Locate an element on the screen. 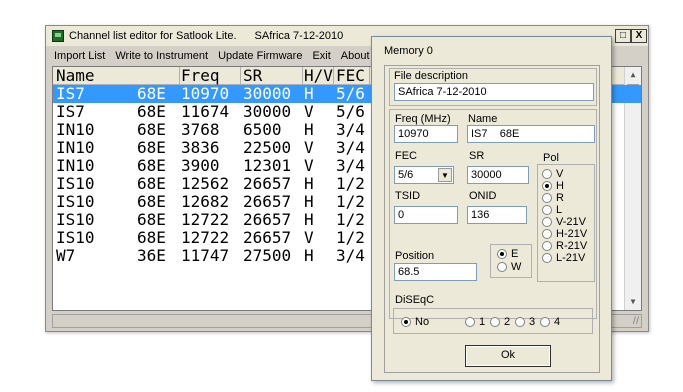 This screenshot has width=683, height=392. ew-radio: E is located at coordinates (507, 254).